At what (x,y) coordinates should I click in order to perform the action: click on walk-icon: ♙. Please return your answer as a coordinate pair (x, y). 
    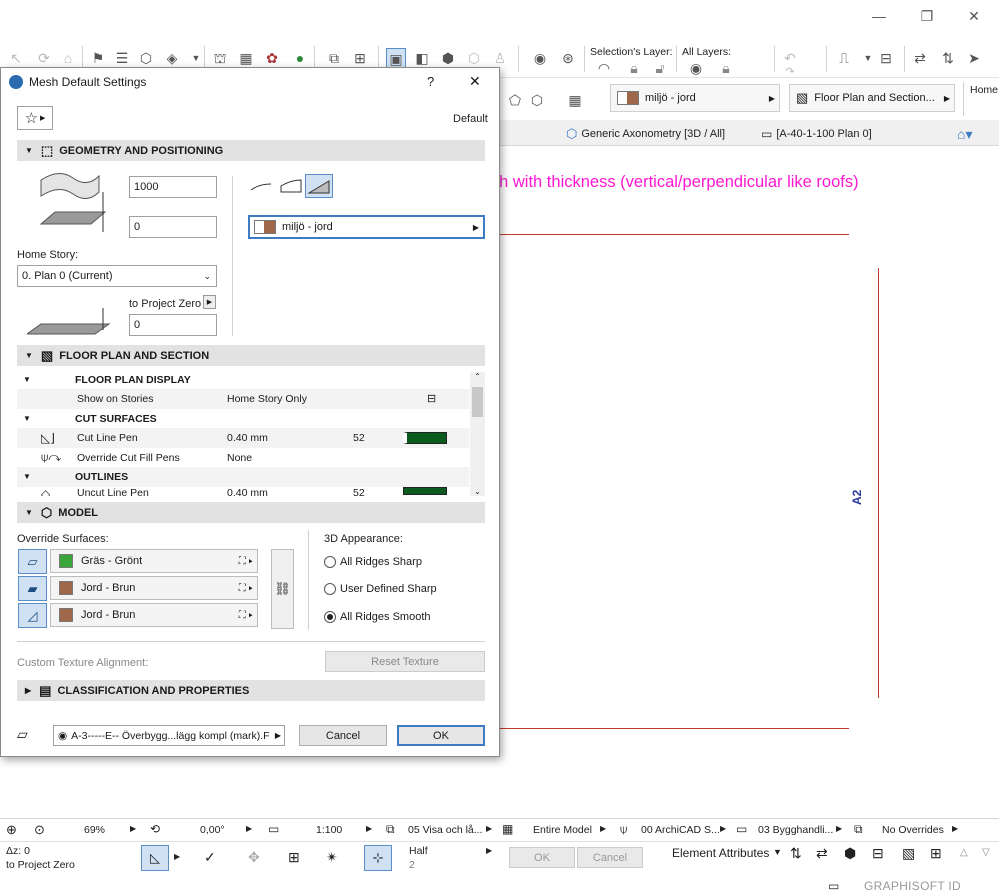
    Looking at the image, I should click on (500, 58).